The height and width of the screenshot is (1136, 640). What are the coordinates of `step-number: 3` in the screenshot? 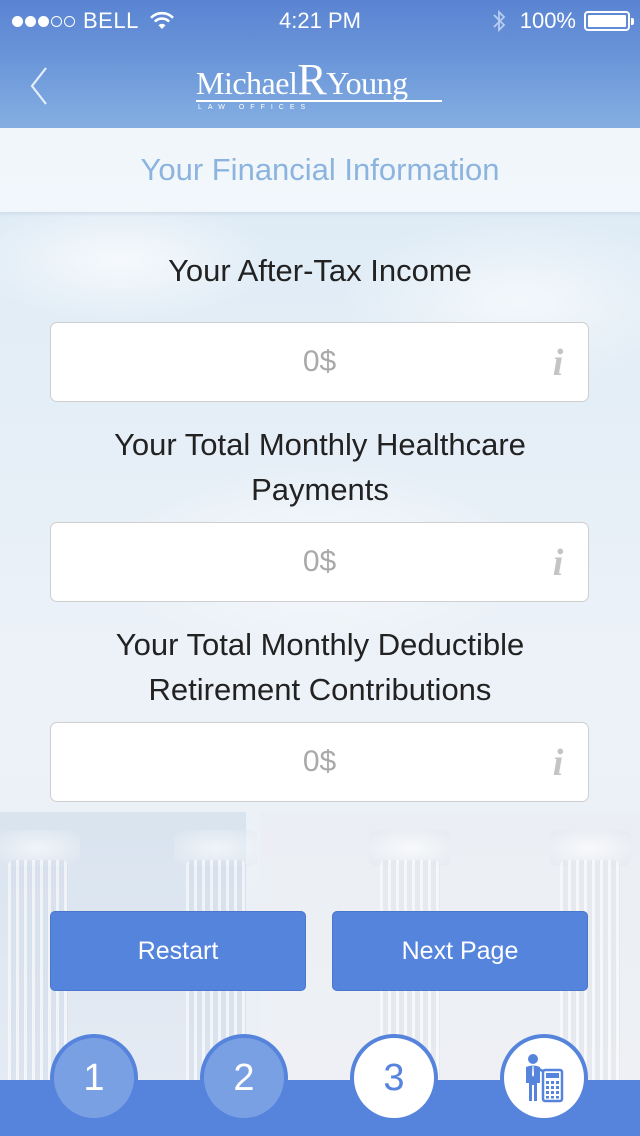 It's located at (394, 1077).